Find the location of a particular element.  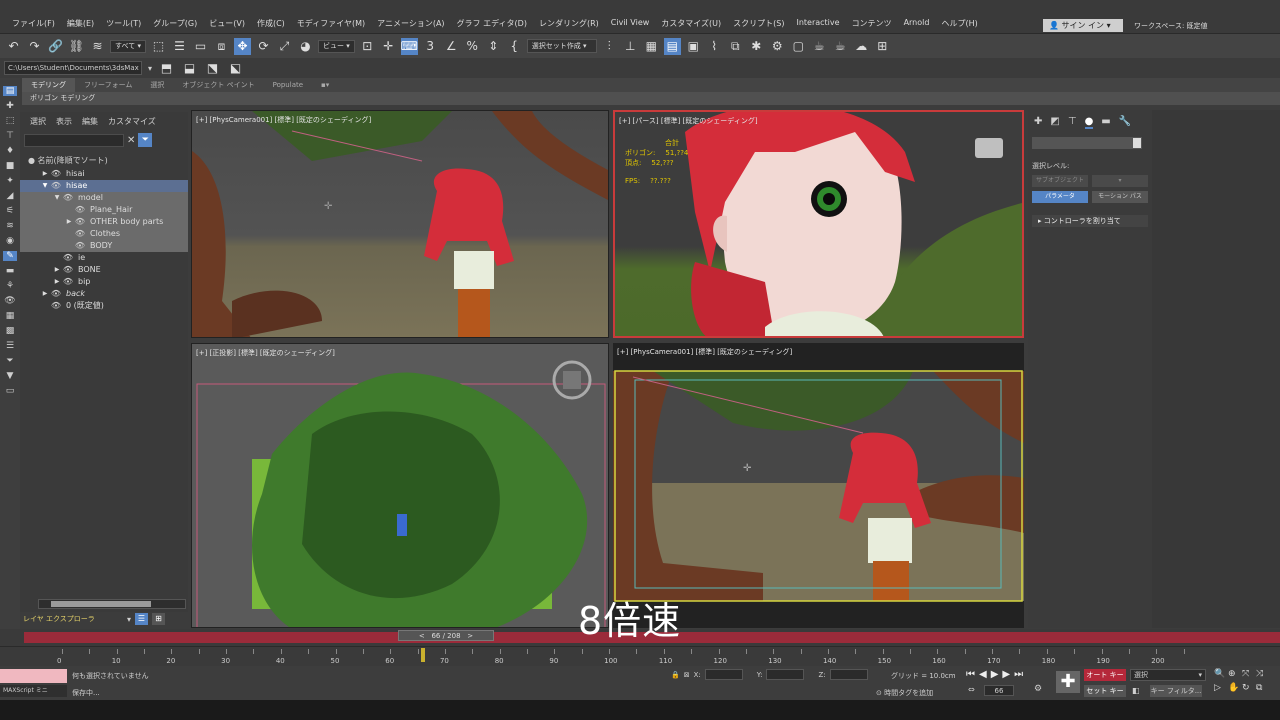

viewport-orthographic: [+] [正投影] [標準] [既定のシェーディング] is located at coordinates (400, 485).